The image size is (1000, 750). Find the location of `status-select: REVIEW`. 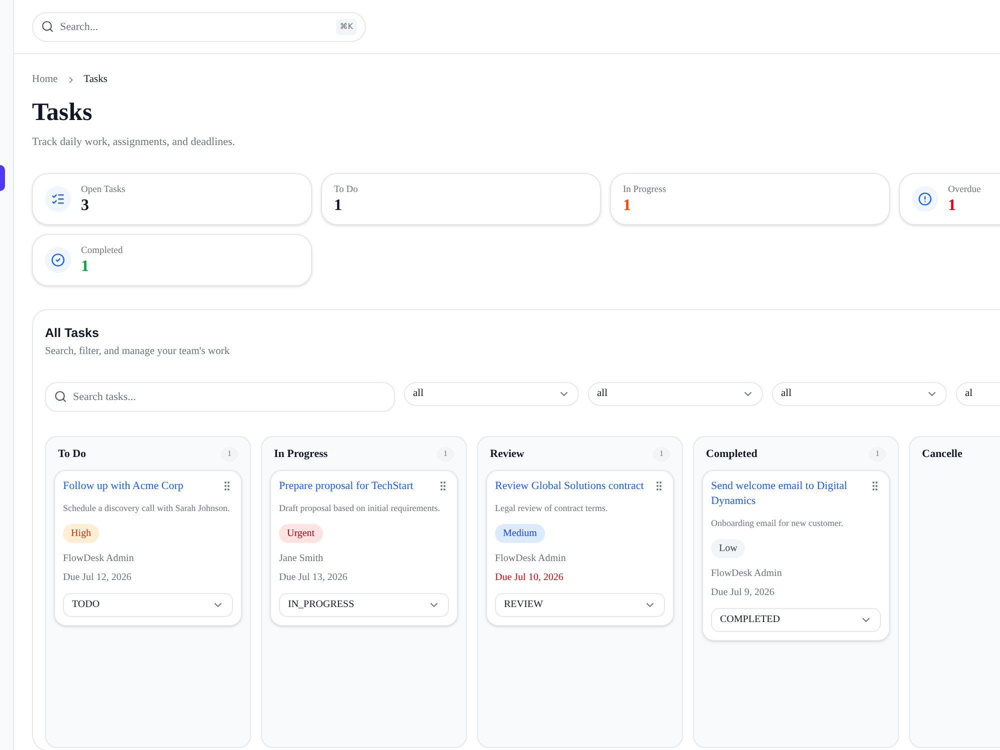

status-select: REVIEW is located at coordinates (580, 604).